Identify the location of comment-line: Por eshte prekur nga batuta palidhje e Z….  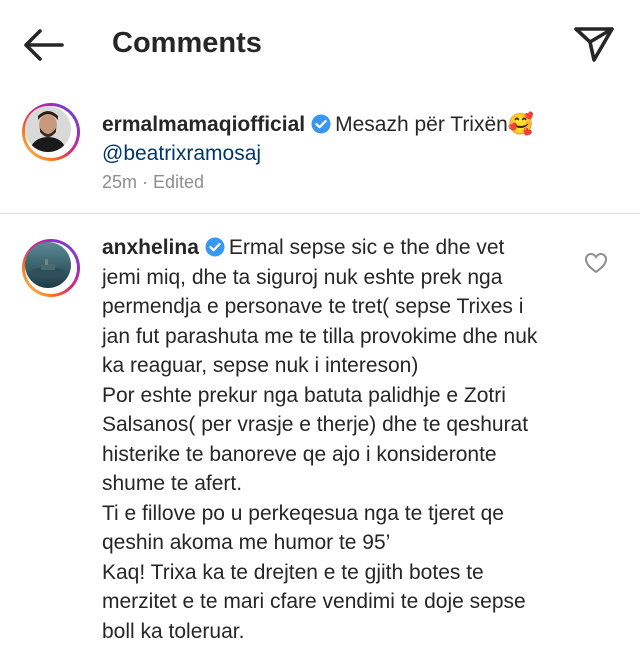
(337, 396).